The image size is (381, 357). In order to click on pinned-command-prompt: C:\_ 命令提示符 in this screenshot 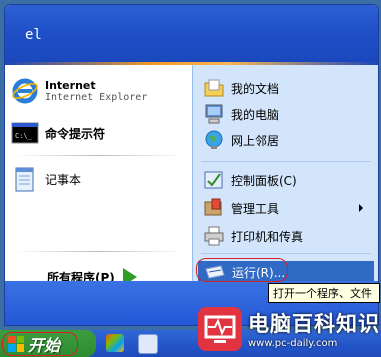, I will do `click(58, 133)`.